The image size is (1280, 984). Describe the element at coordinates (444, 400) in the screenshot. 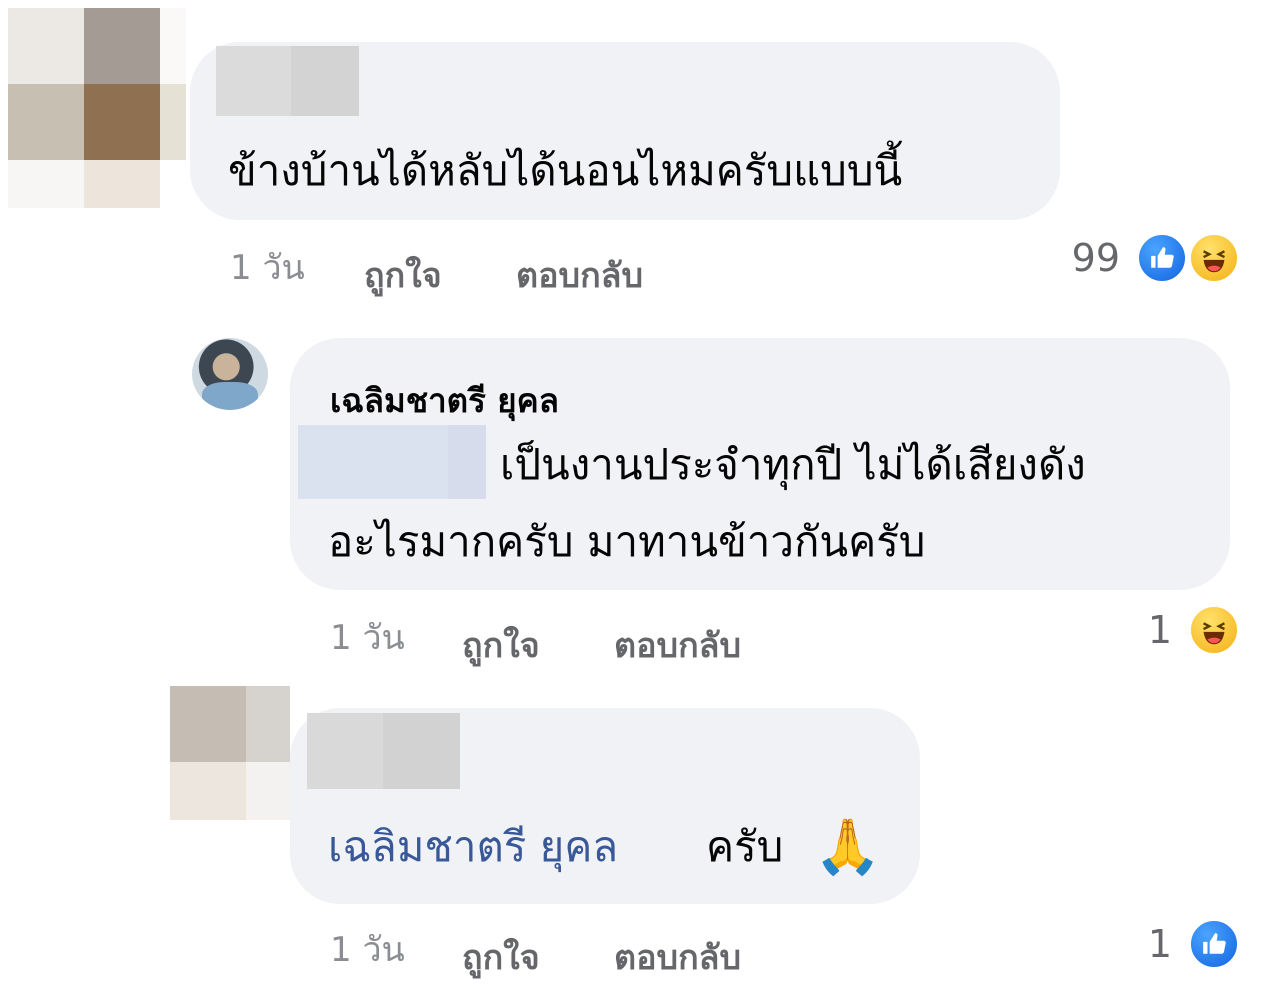

I see `comment-author: เฉลิมชาตรี ยุคล` at that location.